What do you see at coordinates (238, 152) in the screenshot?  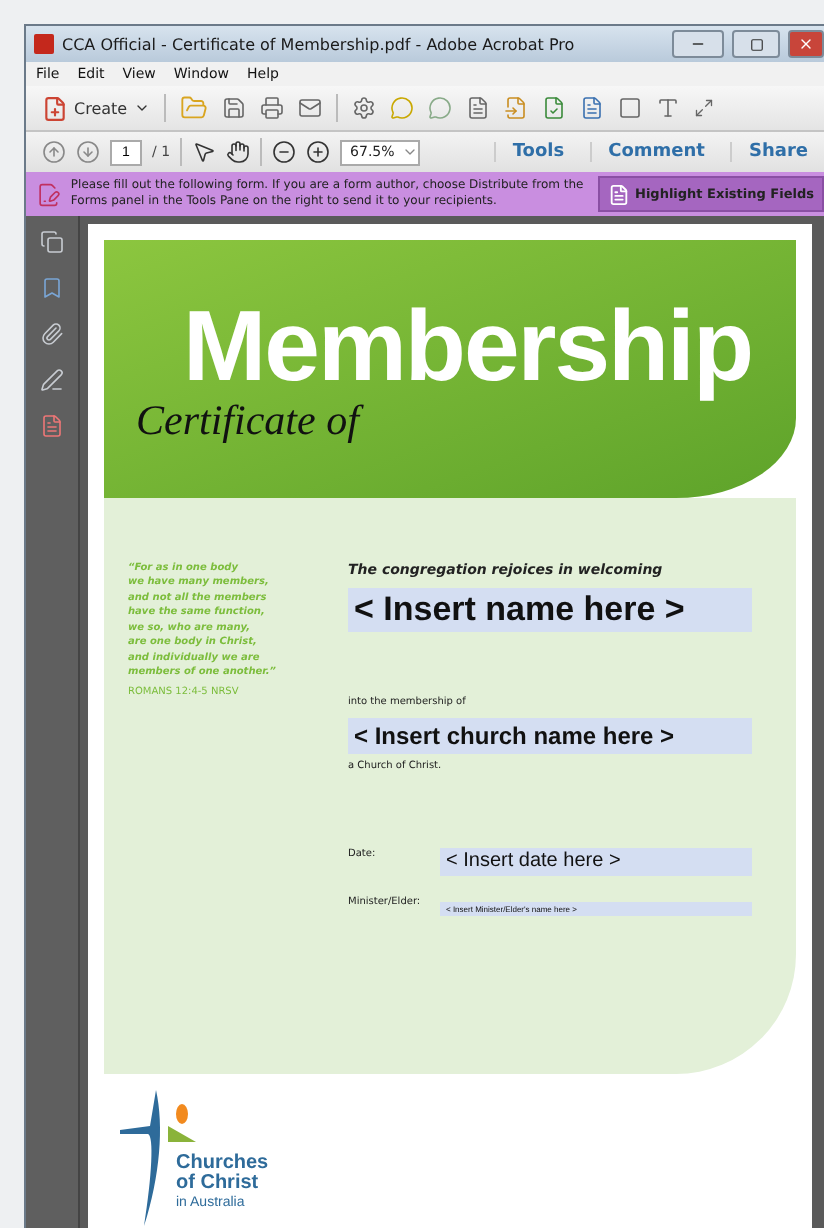 I see `hand-icon` at bounding box center [238, 152].